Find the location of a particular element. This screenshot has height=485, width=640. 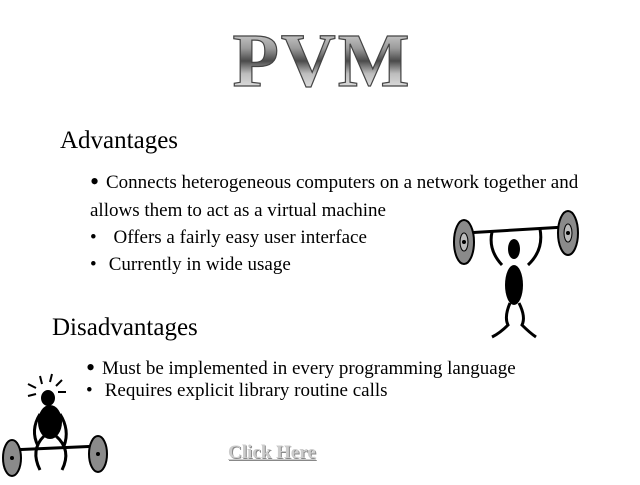

advantage-item-3-text: Currently in wide usage is located at coordinates (199, 264).